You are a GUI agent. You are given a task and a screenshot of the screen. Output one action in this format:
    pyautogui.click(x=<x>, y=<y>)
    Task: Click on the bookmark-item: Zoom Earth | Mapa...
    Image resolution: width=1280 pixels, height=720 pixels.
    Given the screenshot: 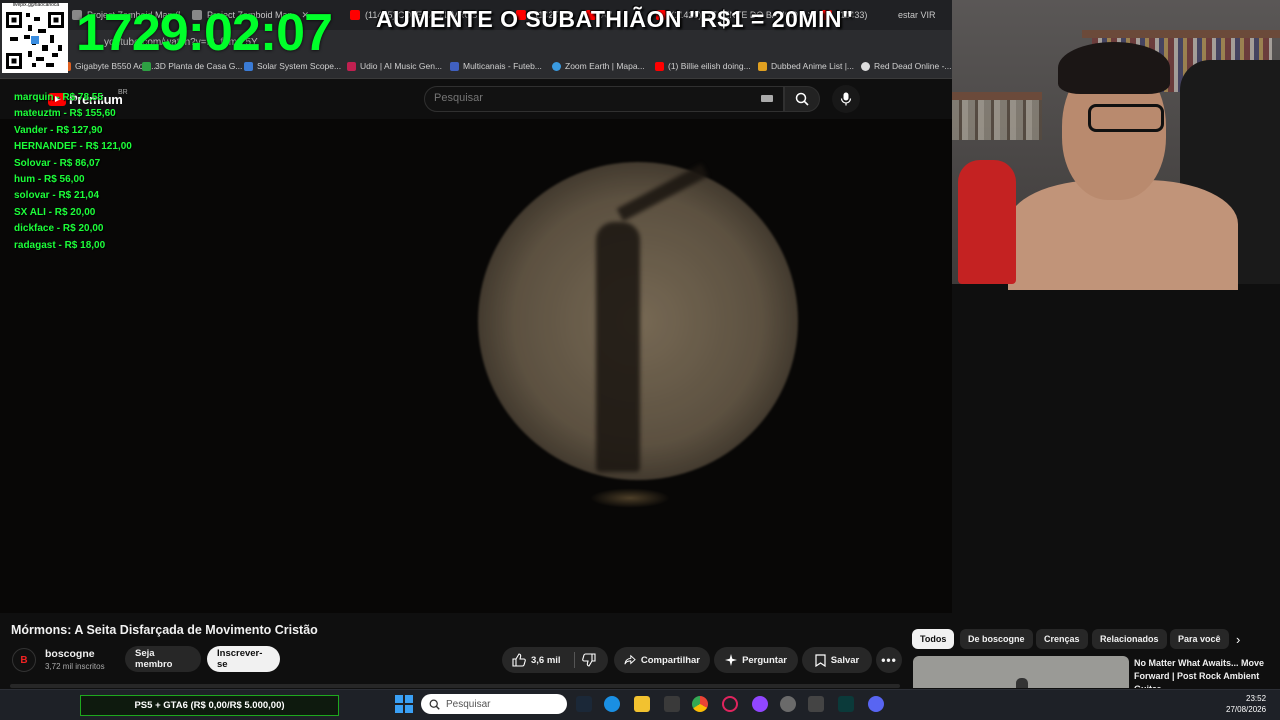 What is the action you would take?
    pyautogui.click(x=598, y=66)
    